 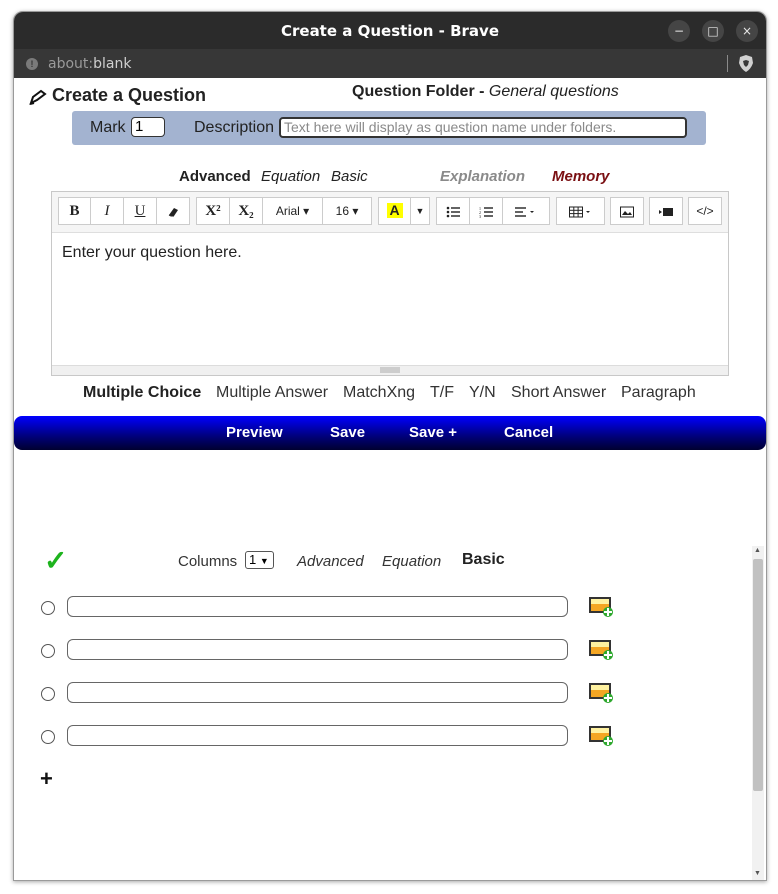 What do you see at coordinates (253, 559) in the screenshot?
I see `columns-value: 1` at bounding box center [253, 559].